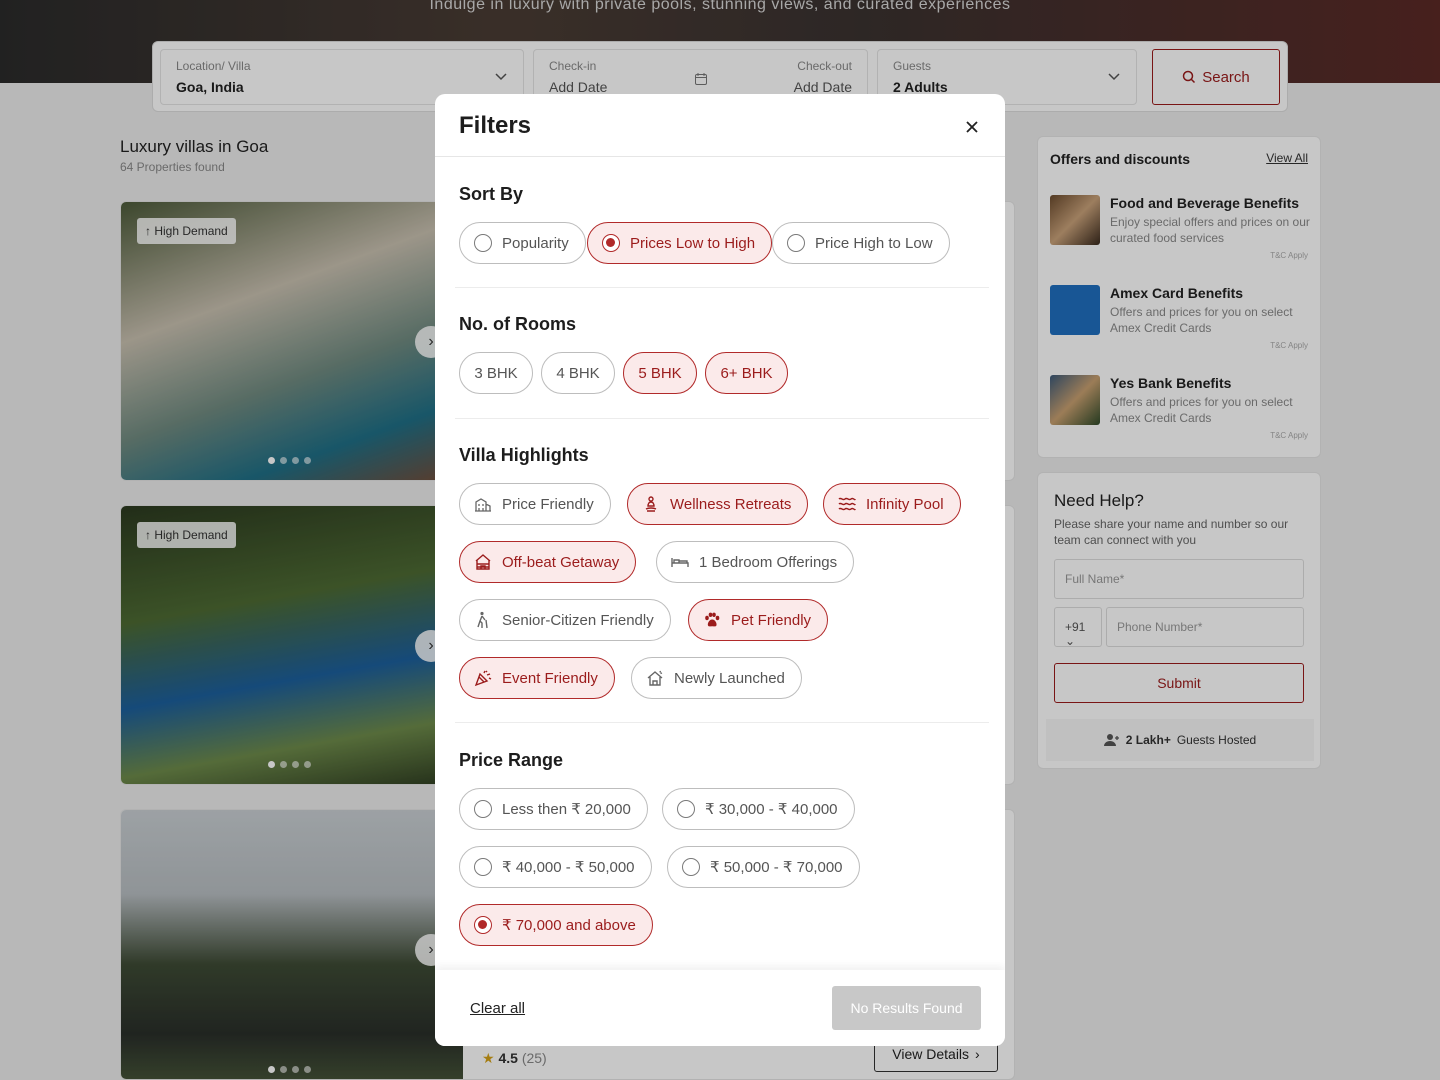  Describe the element at coordinates (548, 562) in the screenshot. I see `highlight-offbeat-getaway: Off-beat Getaway` at that location.